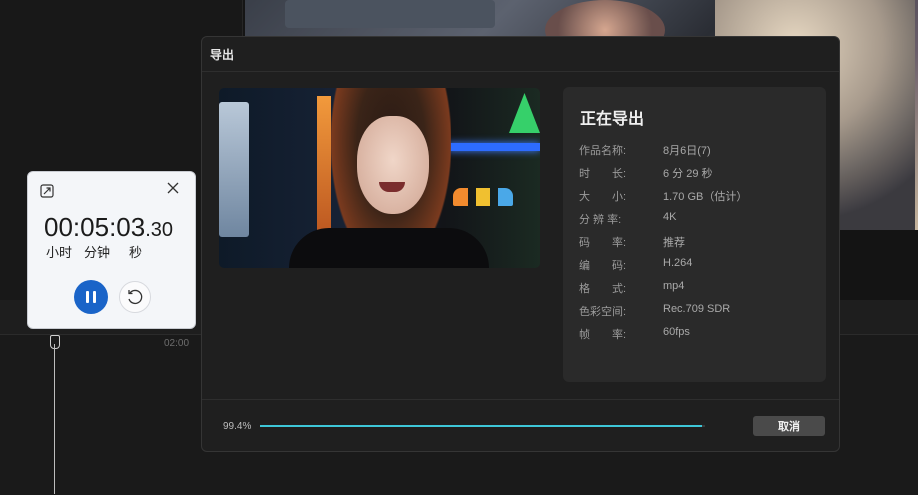 Image resolution: width=918 pixels, height=495 pixels. Describe the element at coordinates (688, 174) in the screenshot. I see `info-value: 6 分 29 秒` at that location.